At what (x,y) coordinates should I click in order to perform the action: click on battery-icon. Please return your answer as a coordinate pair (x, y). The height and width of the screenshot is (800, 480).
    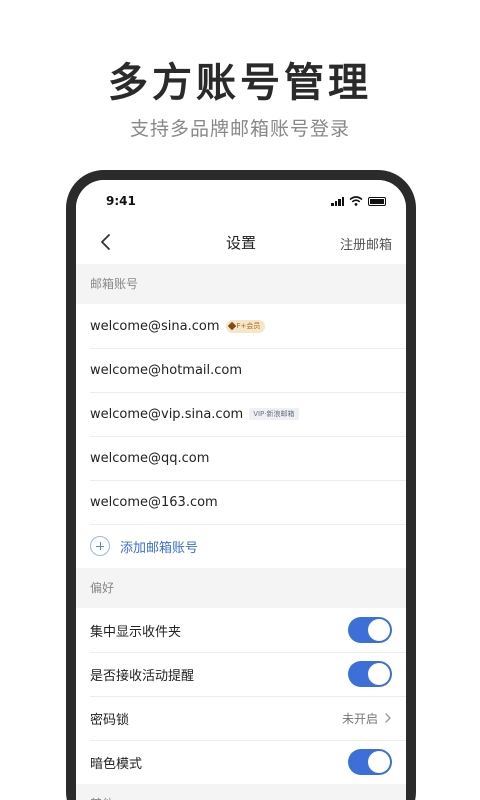
    Looking at the image, I should click on (377, 201).